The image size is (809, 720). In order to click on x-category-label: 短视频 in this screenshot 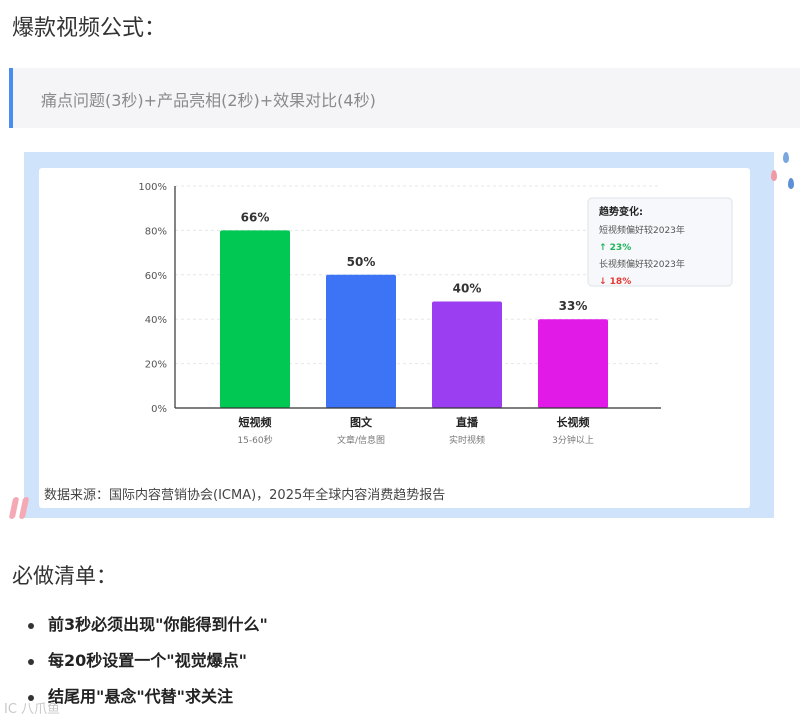, I will do `click(255, 422)`.